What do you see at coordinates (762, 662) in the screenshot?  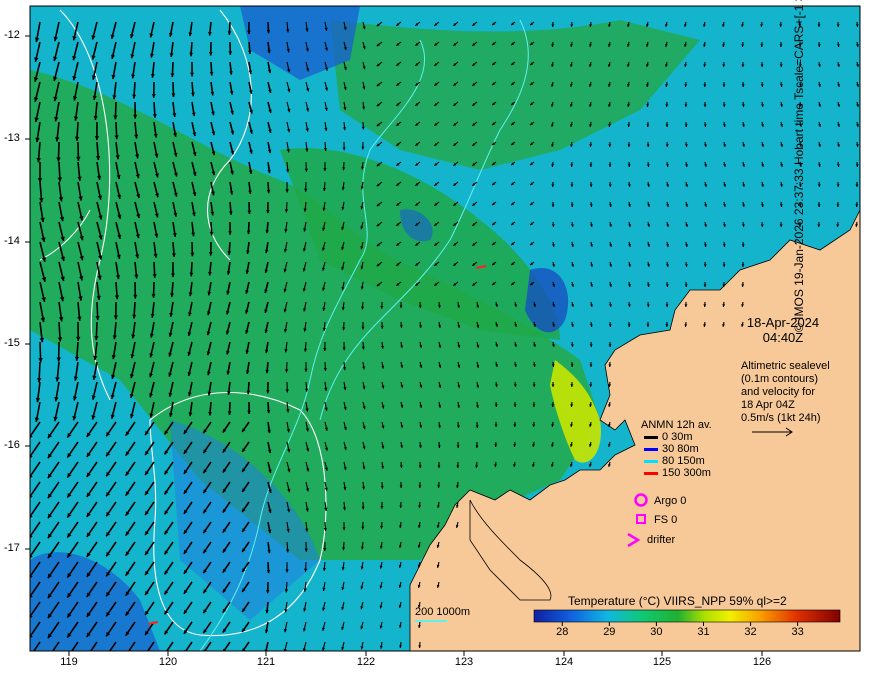 I see `longitude-tick-label: 126` at bounding box center [762, 662].